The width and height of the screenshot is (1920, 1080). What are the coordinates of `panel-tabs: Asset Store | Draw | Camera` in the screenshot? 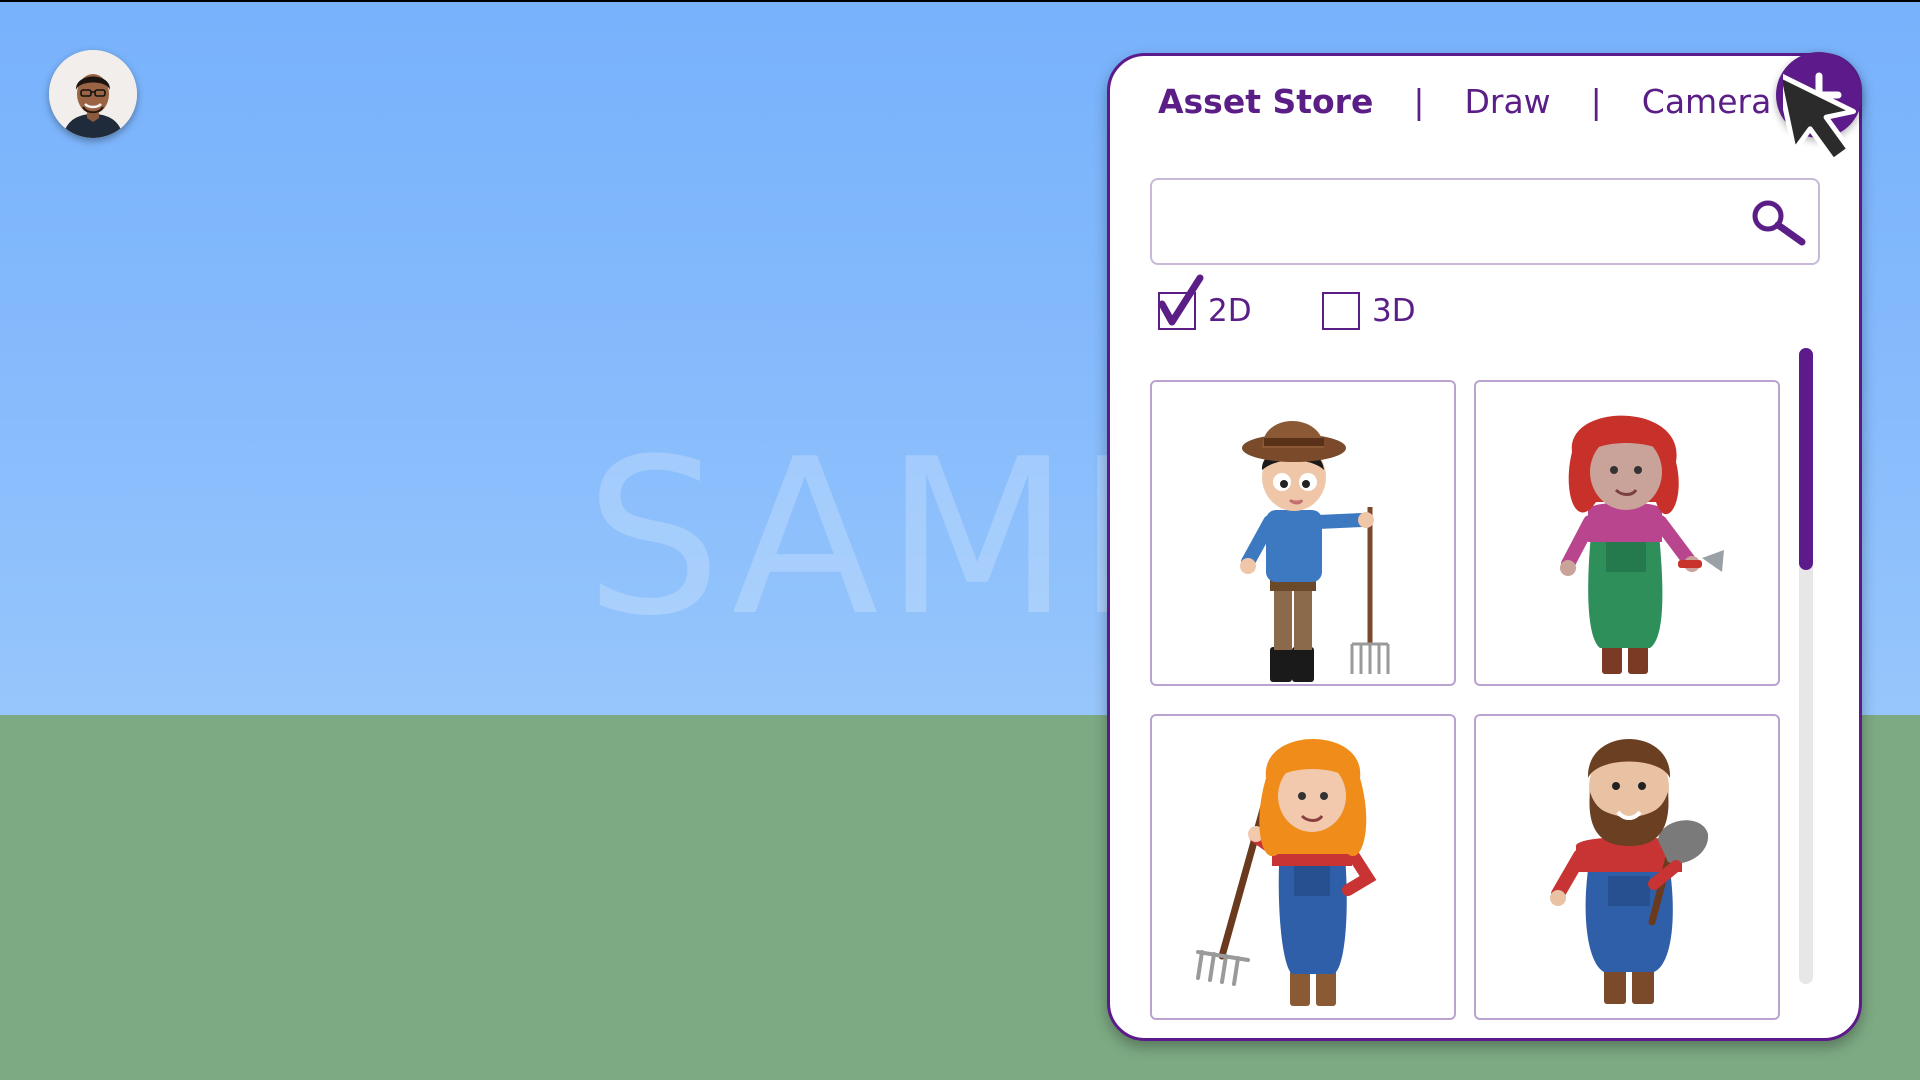 It's located at (1464, 101).